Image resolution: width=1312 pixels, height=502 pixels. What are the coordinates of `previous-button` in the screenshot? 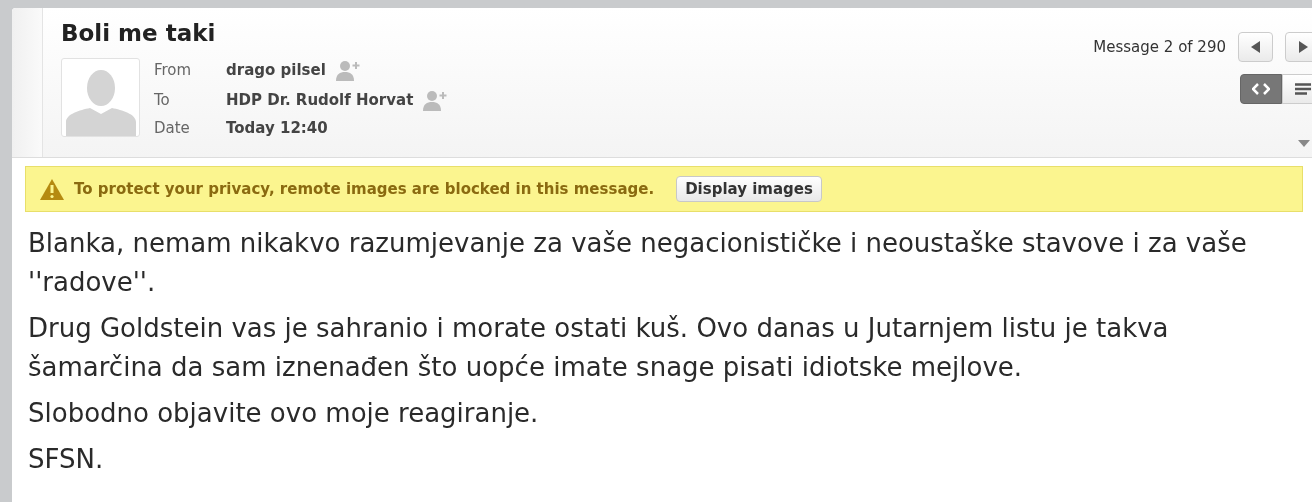 It's located at (1255, 47).